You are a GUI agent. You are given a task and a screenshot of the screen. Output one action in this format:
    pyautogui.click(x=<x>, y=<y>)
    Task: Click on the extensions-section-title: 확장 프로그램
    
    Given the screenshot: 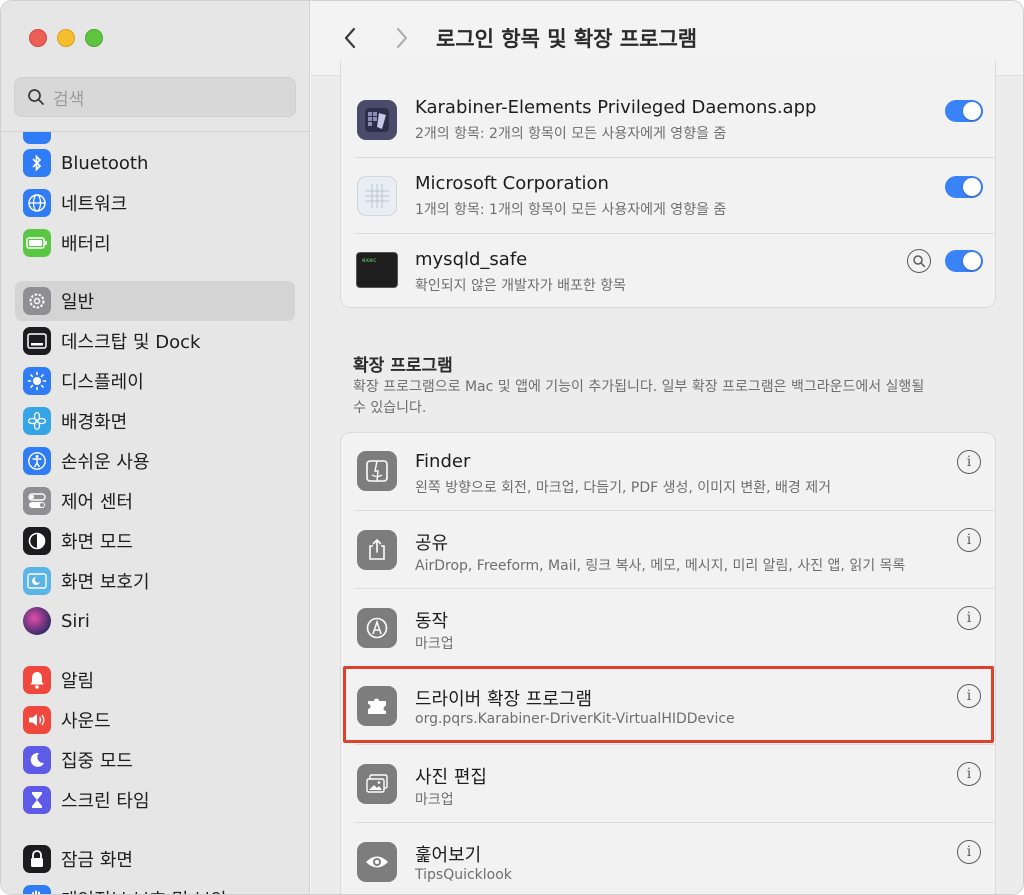 What is the action you would take?
    pyautogui.click(x=403, y=366)
    